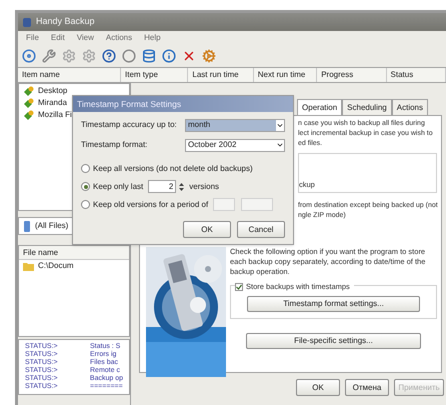 The image size is (446, 405). I want to click on radio-label: Keep all versions (do not delete old backups), so click(173, 168).